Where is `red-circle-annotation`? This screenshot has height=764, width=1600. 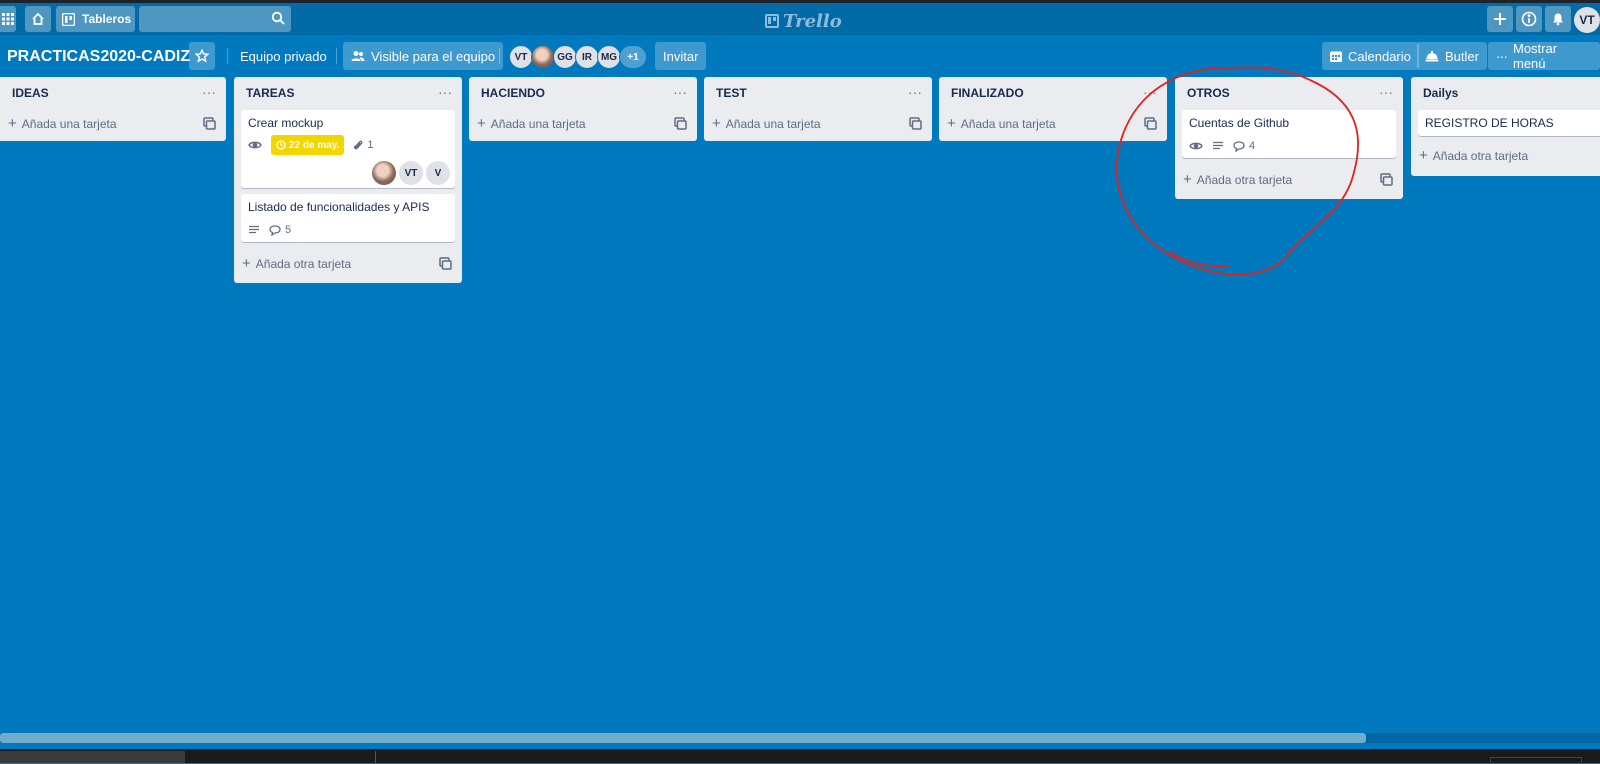
red-circle-annotation is located at coordinates (1237, 171).